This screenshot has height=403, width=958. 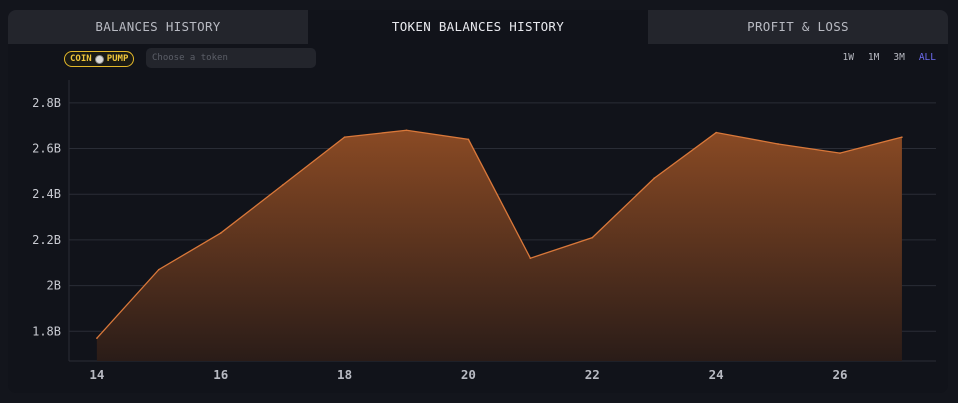 I want to click on y-tick-label: 2.4B, so click(x=46, y=194).